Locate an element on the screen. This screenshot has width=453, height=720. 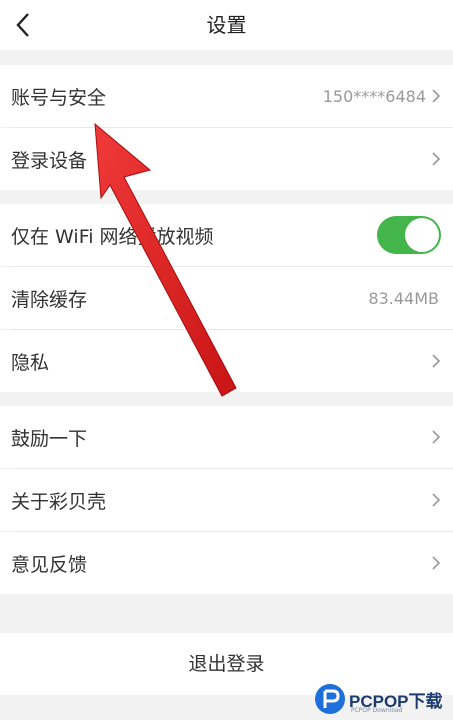
feedback-label: 意见反馈 is located at coordinates (49, 564).